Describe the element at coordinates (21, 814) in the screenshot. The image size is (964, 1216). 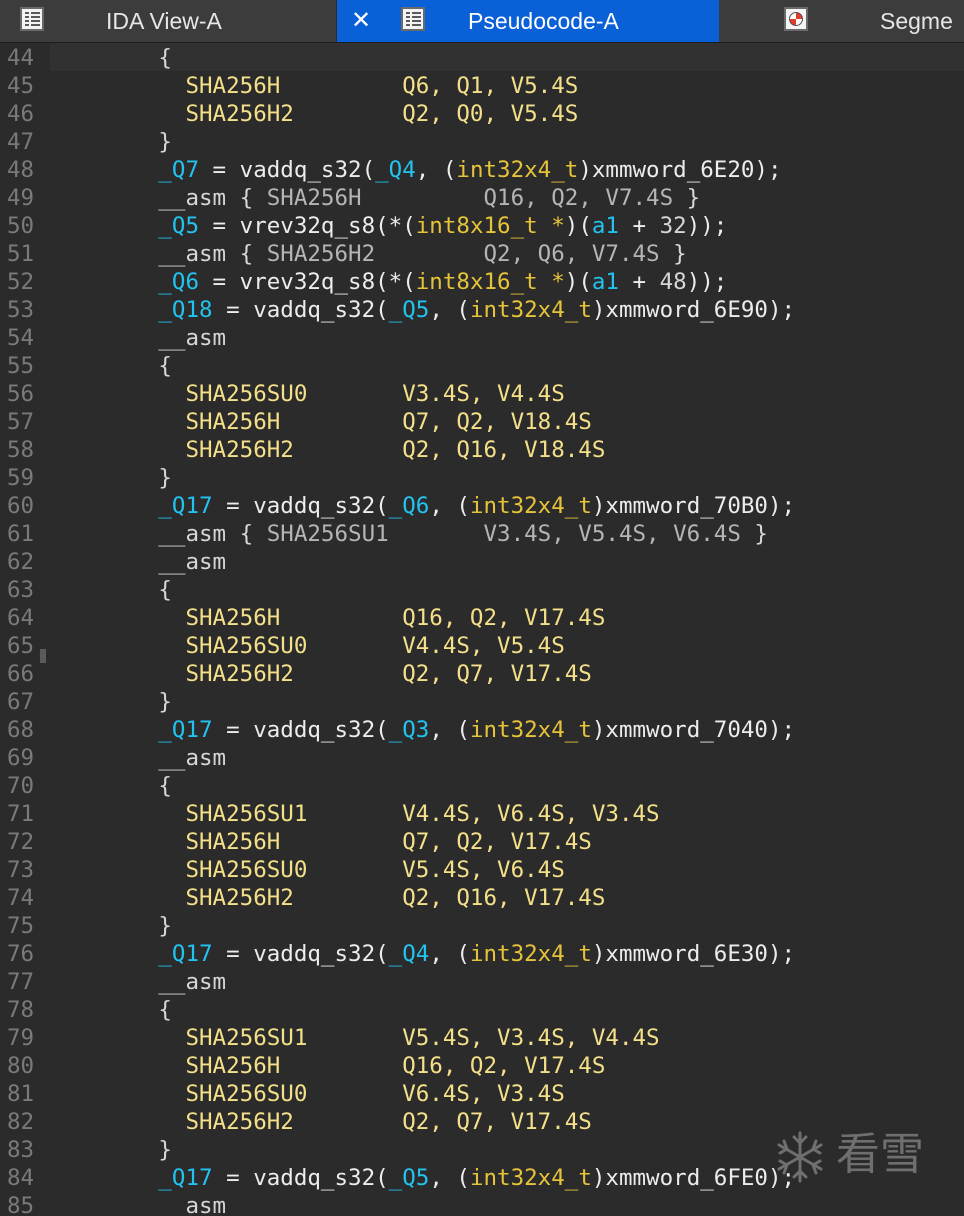
I see `line-number: 71` at that location.